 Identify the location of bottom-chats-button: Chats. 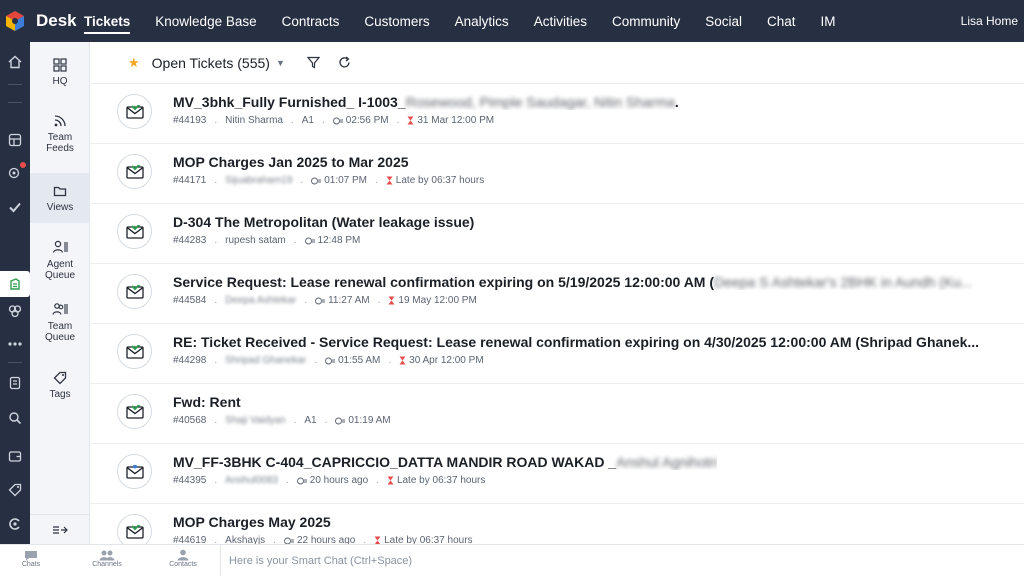
(31, 558).